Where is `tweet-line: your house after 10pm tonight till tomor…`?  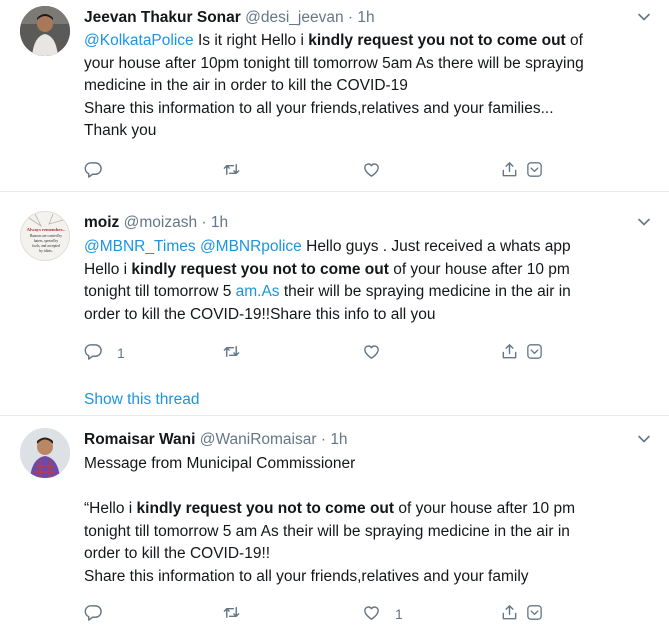
tweet-line: your house after 10pm tonight till tomor… is located at coordinates (364, 64).